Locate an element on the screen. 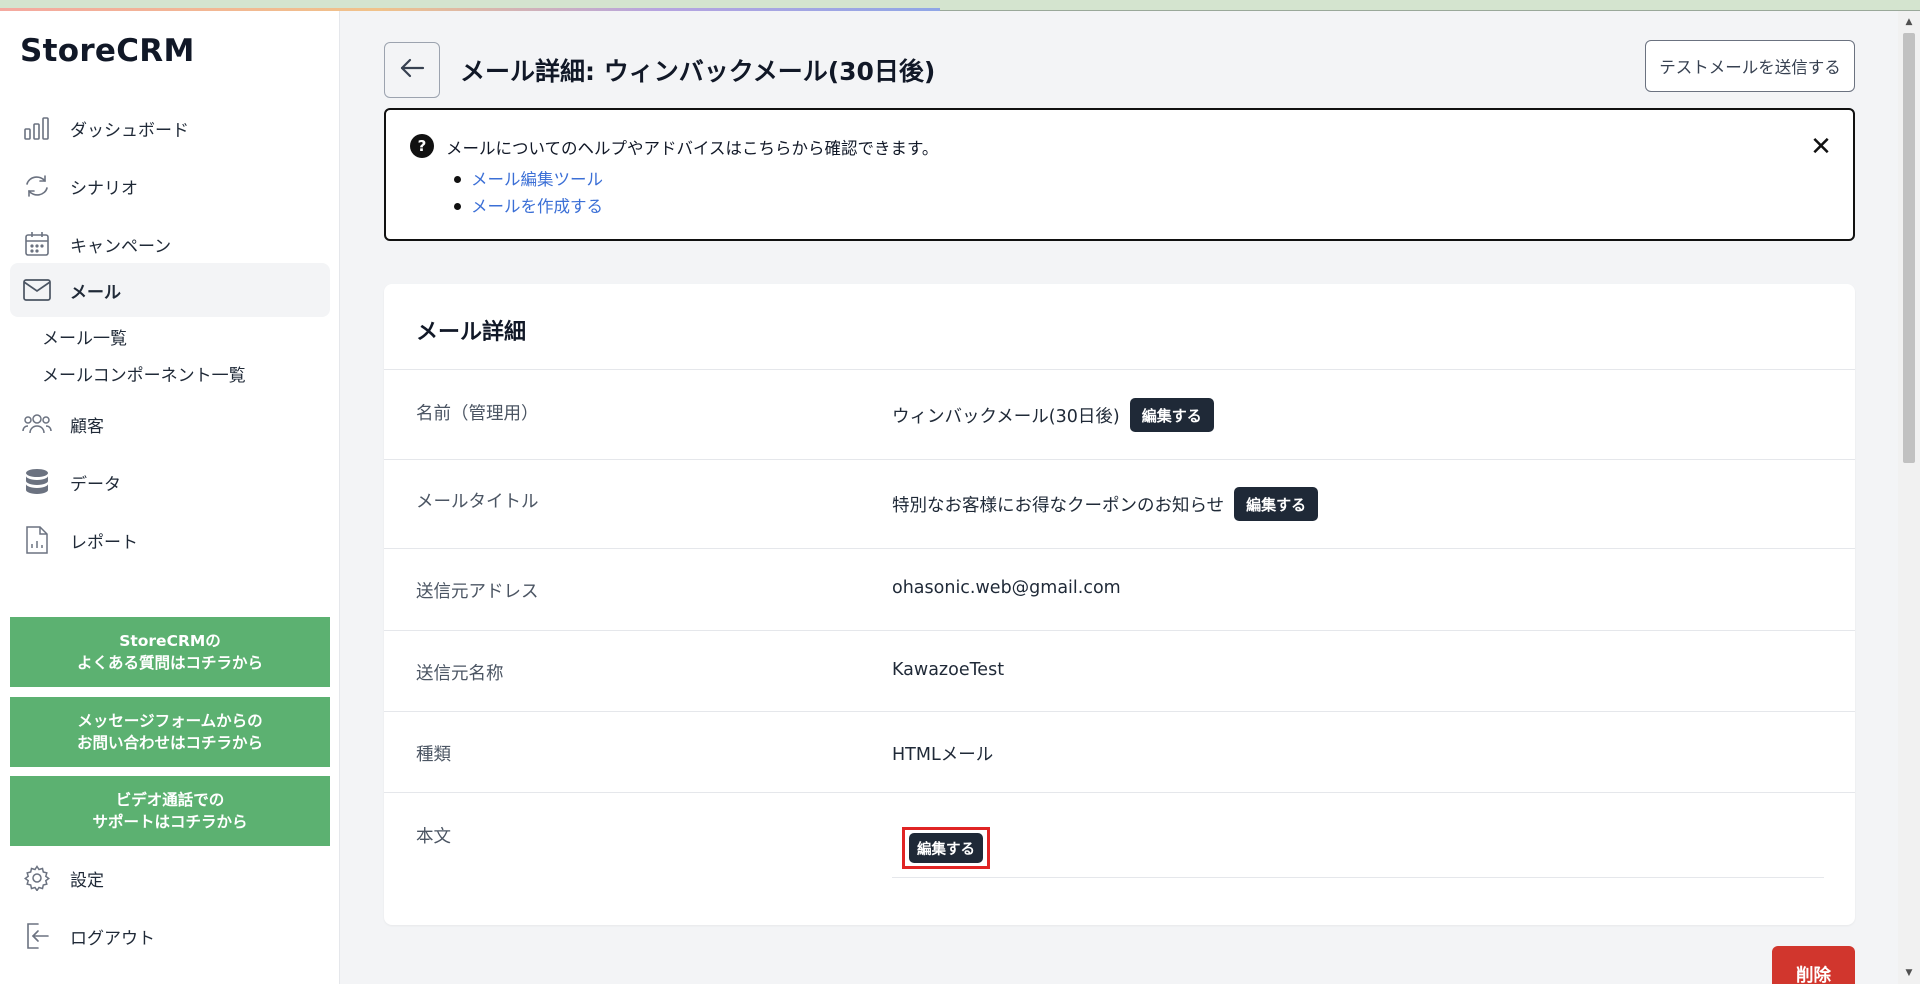  row-label: 送信元名称 is located at coordinates (460, 674).